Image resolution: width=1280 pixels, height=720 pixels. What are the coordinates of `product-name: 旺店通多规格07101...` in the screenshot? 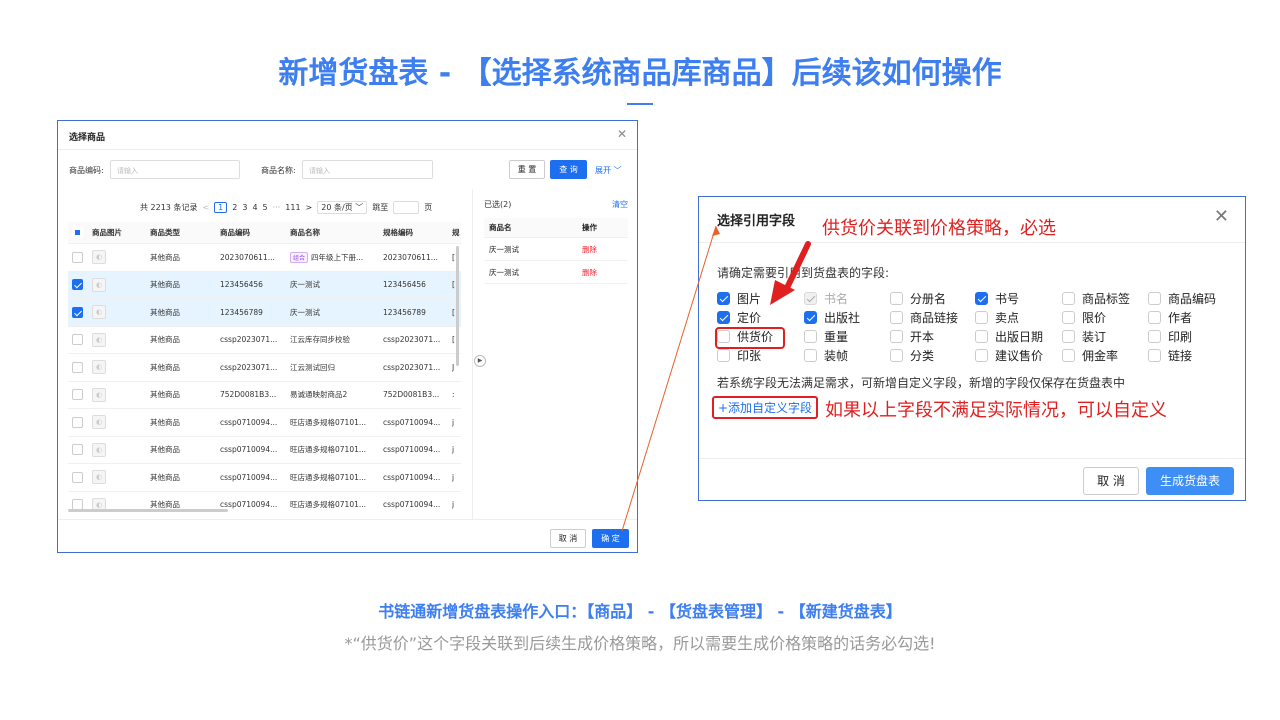 It's located at (328, 450).